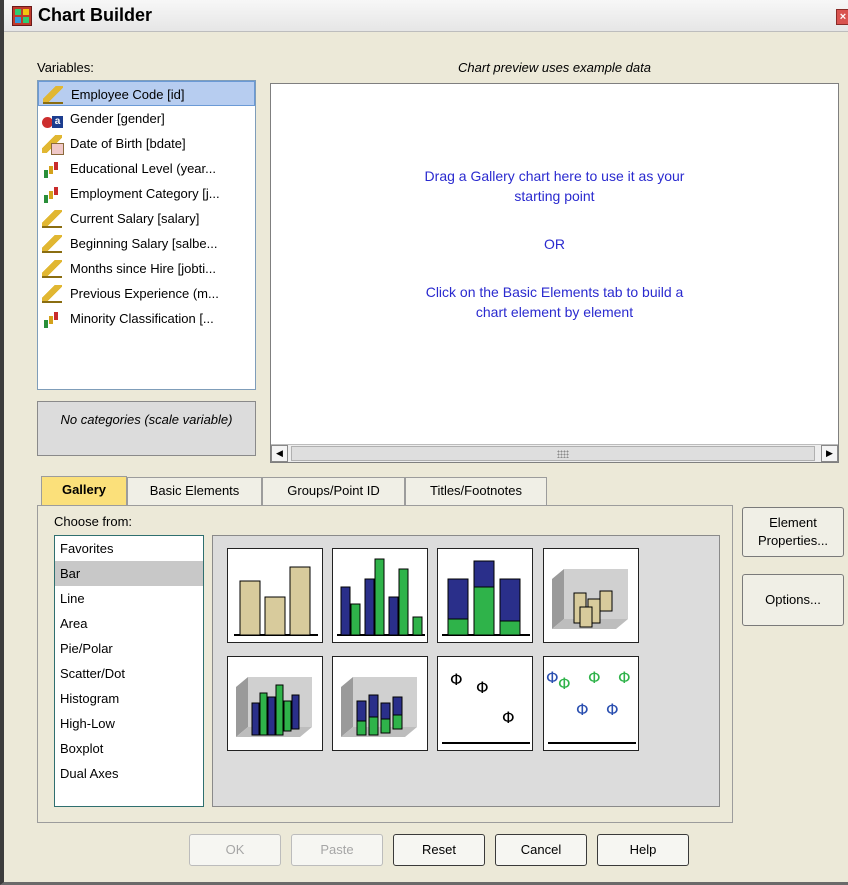  I want to click on variable-item-gender: Gender [gender], so click(146, 118).